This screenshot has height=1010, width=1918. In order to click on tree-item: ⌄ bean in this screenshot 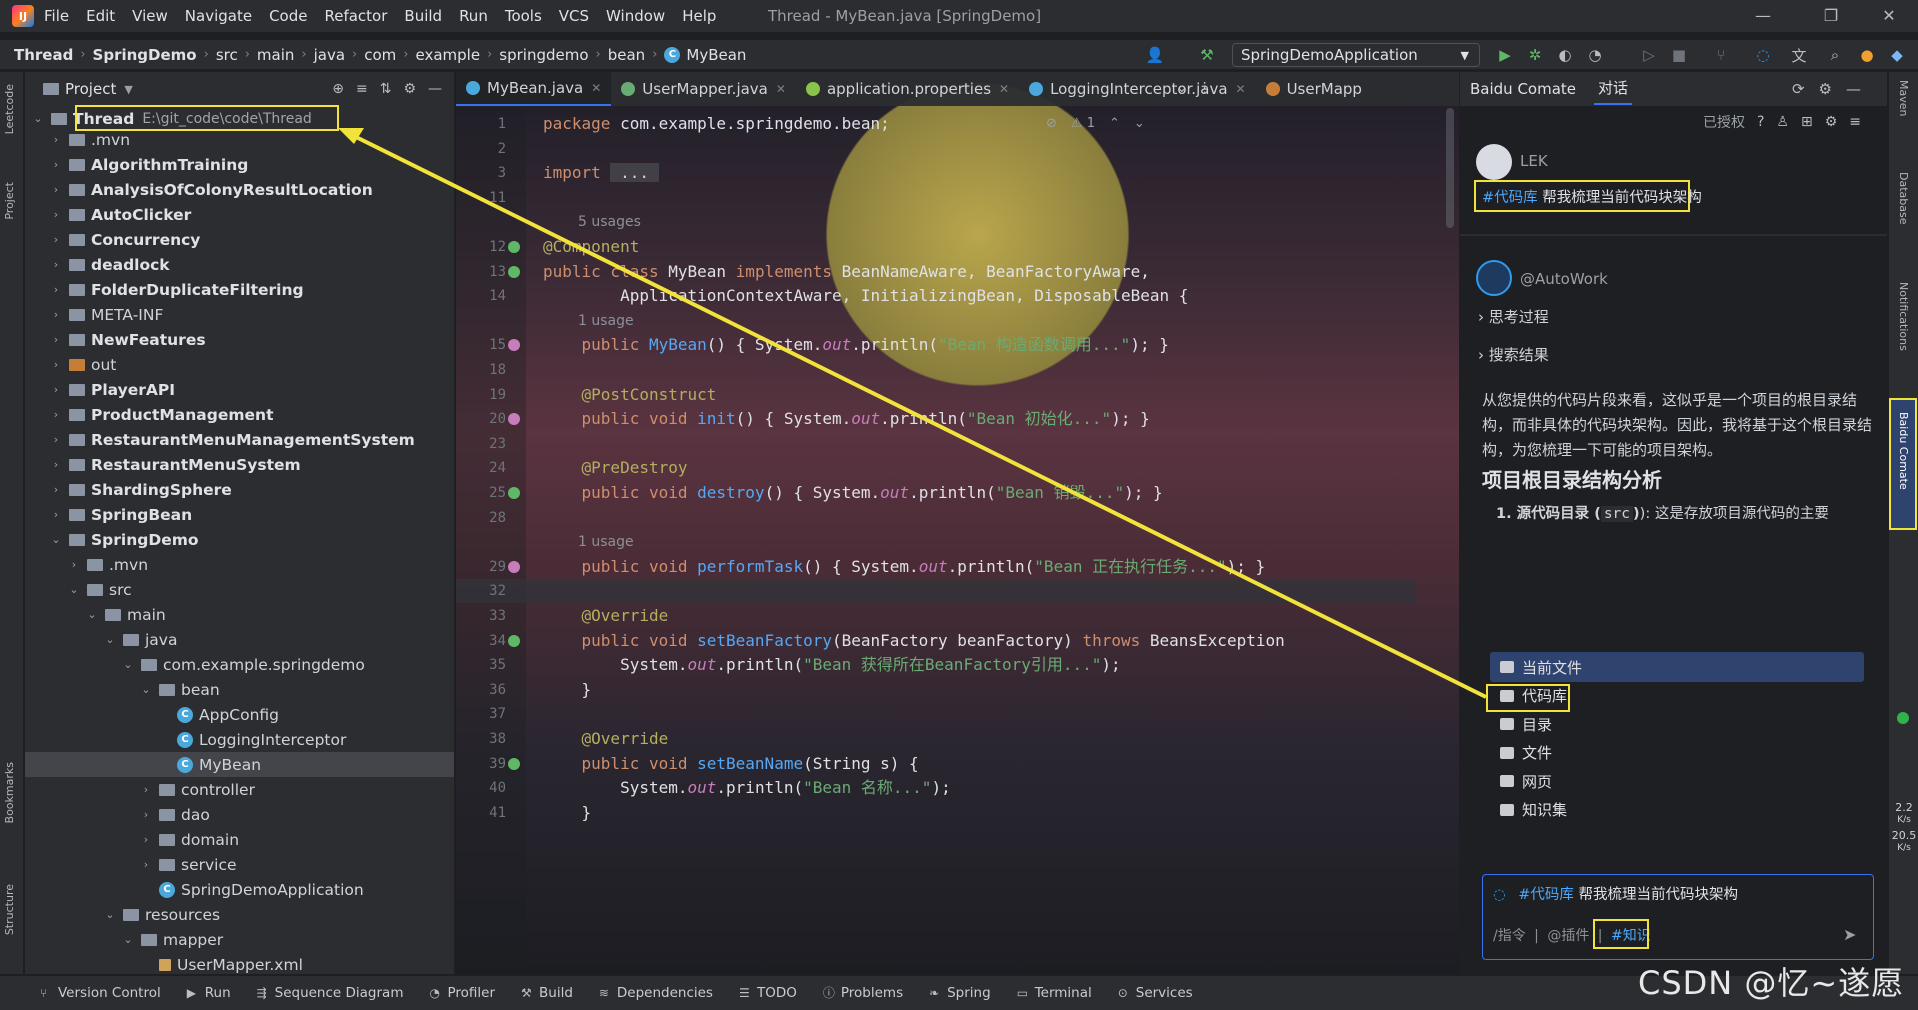, I will do `click(239, 689)`.